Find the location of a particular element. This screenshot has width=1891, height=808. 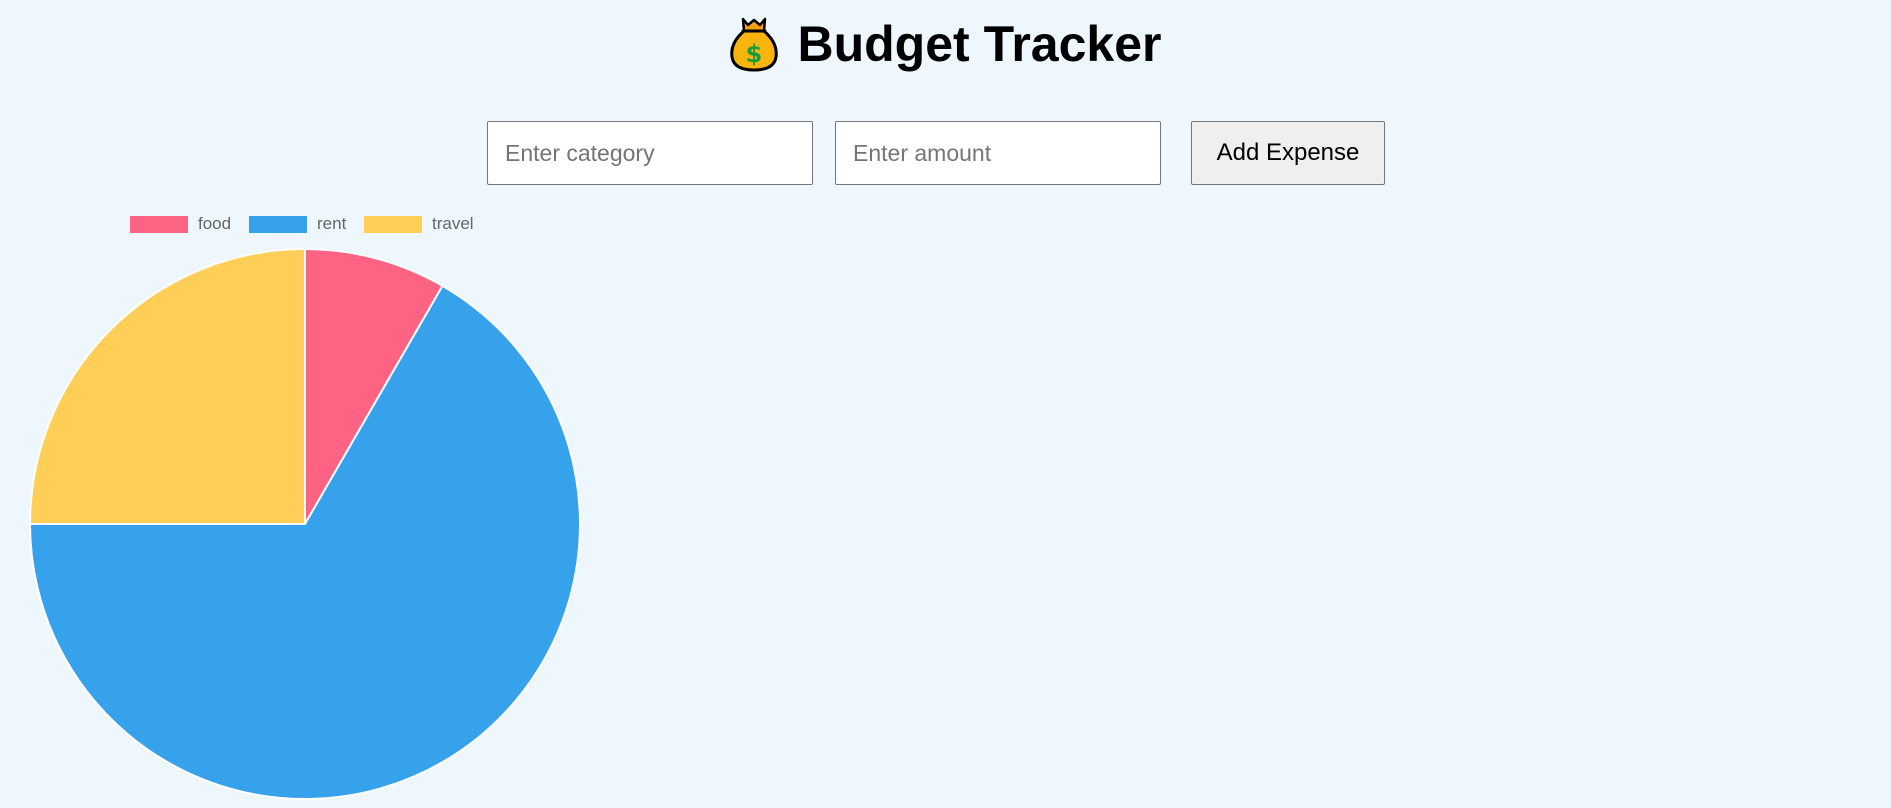

legend-label-rent: rent is located at coordinates (332, 223).